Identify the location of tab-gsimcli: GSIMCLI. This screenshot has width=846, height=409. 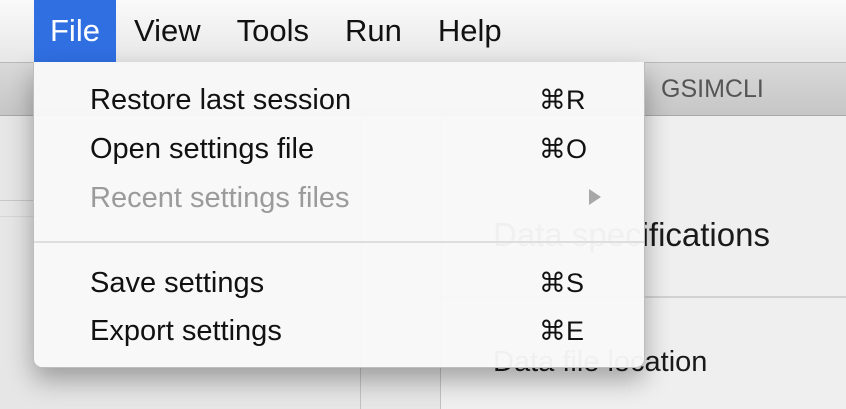
(743, 89).